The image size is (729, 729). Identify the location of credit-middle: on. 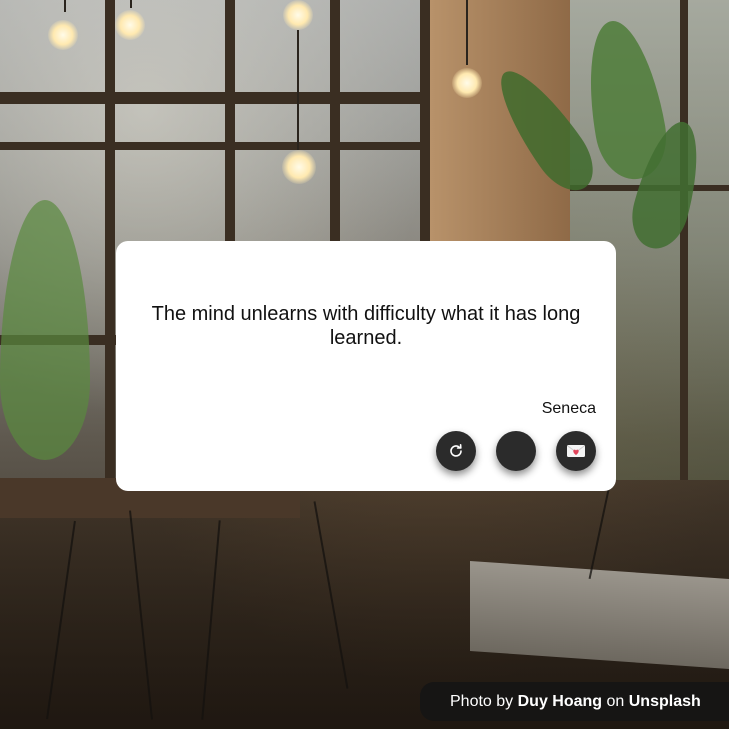
(615, 701).